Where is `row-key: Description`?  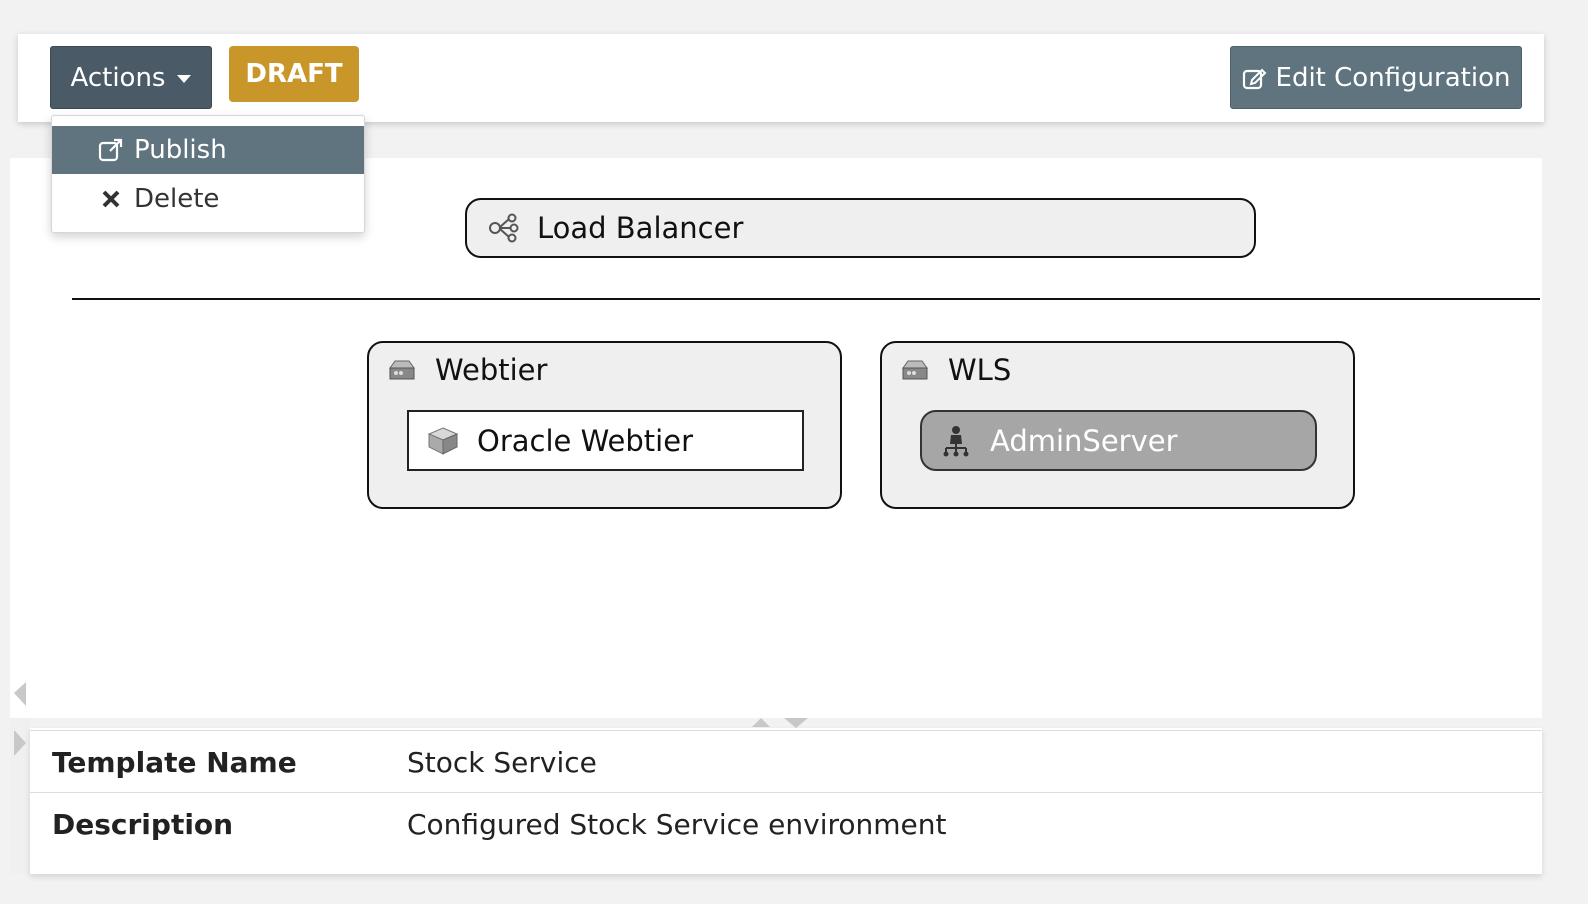 row-key: Description is located at coordinates (143, 824).